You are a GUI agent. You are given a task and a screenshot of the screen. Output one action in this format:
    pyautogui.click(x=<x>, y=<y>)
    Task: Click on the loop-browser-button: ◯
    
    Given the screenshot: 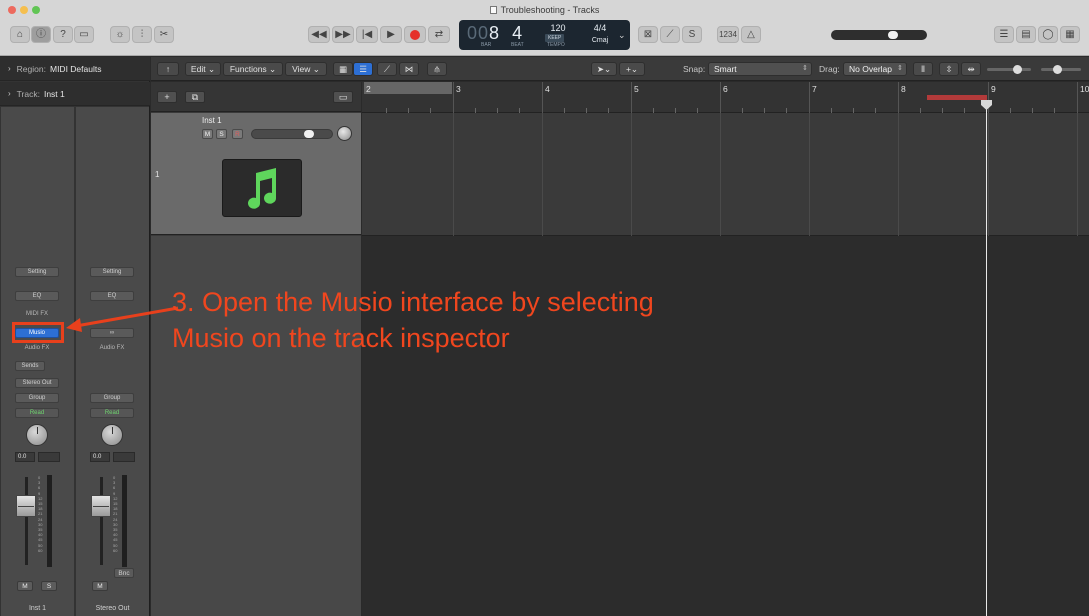 What is the action you would take?
    pyautogui.click(x=1048, y=34)
    